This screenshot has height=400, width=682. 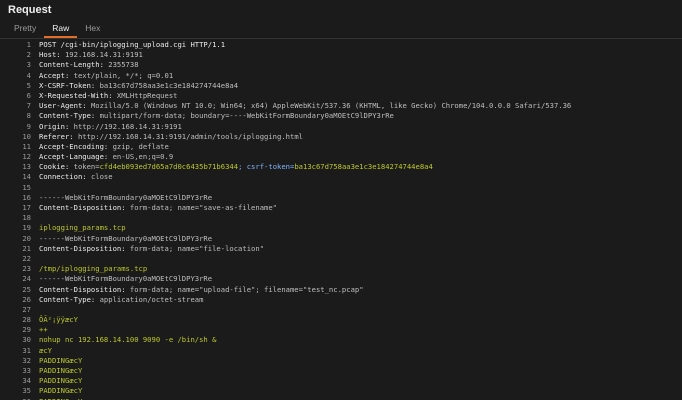 What do you see at coordinates (28, 106) in the screenshot?
I see `line-number: 7` at bounding box center [28, 106].